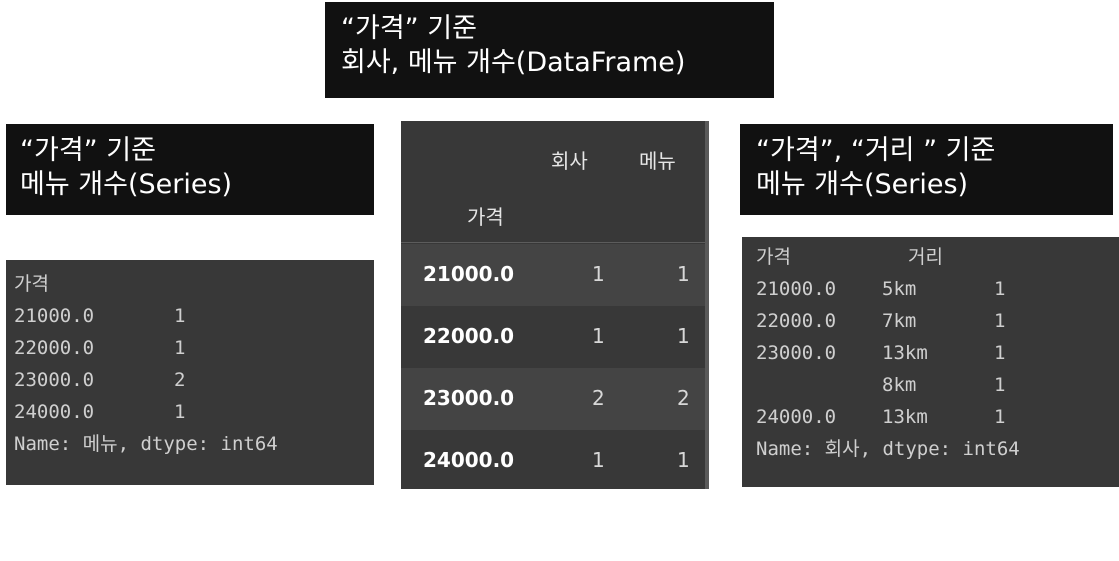  Describe the element at coordinates (194, 316) in the screenshot. I see `series-row: 21000.0 1` at that location.